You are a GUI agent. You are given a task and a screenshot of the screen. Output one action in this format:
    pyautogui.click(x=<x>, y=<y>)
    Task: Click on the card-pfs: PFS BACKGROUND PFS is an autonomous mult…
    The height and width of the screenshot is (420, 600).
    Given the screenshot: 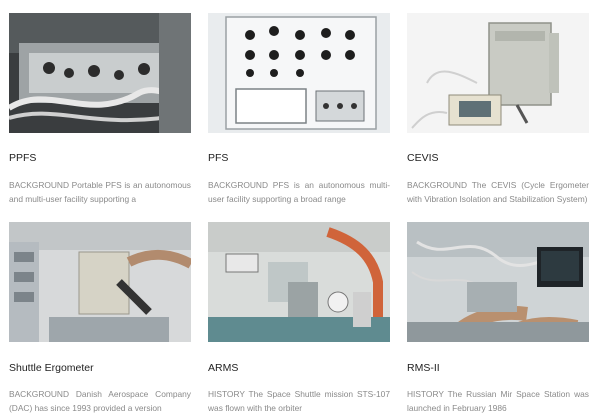 What is the action you would take?
    pyautogui.click(x=299, y=108)
    